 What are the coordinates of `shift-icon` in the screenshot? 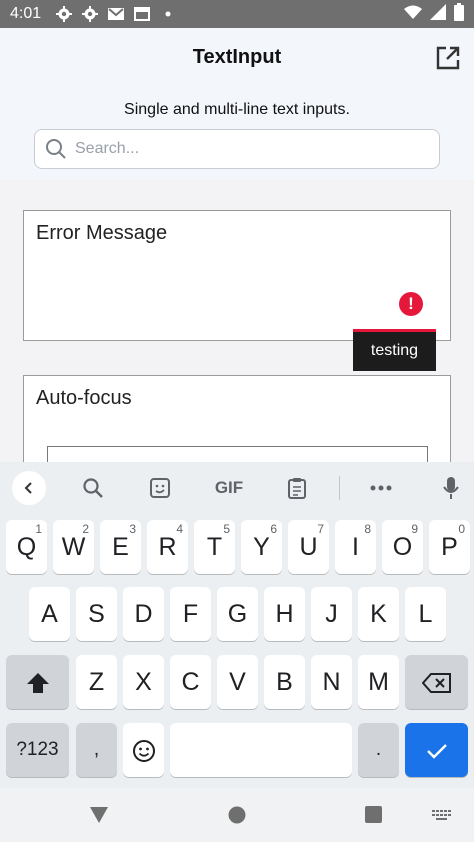 It's located at (38, 682).